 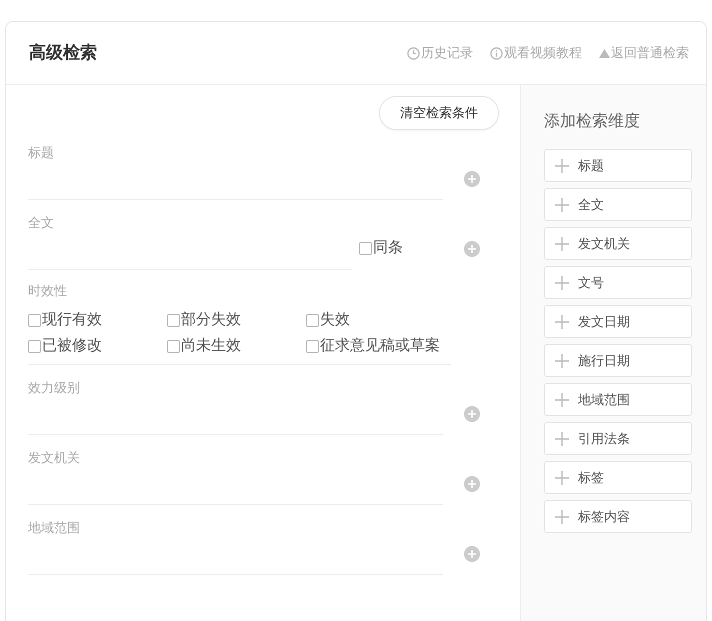 I want to click on info-icon, so click(x=496, y=53).